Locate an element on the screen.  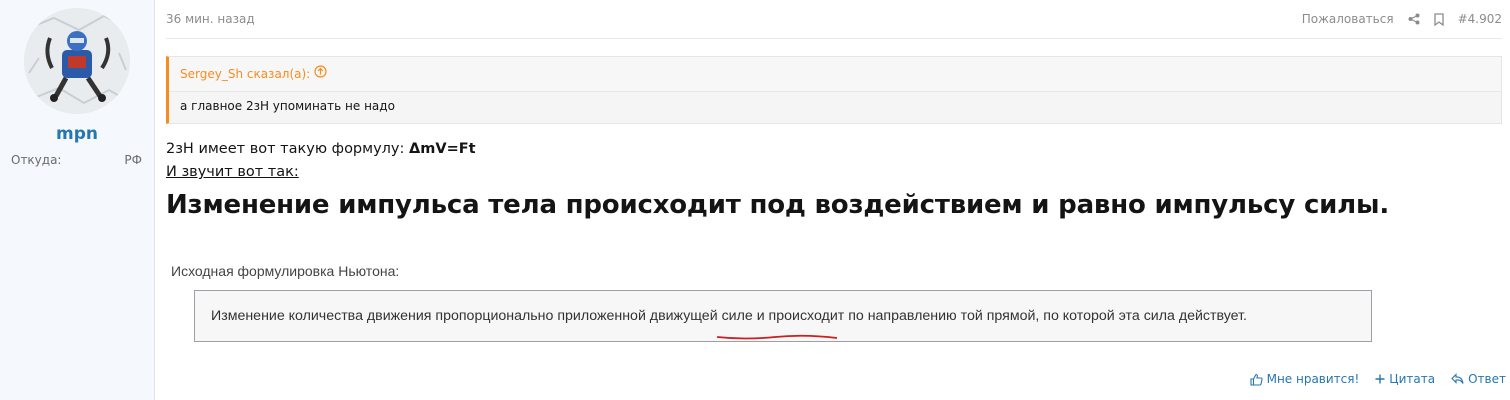
from-value: РФ is located at coordinates (133, 160).